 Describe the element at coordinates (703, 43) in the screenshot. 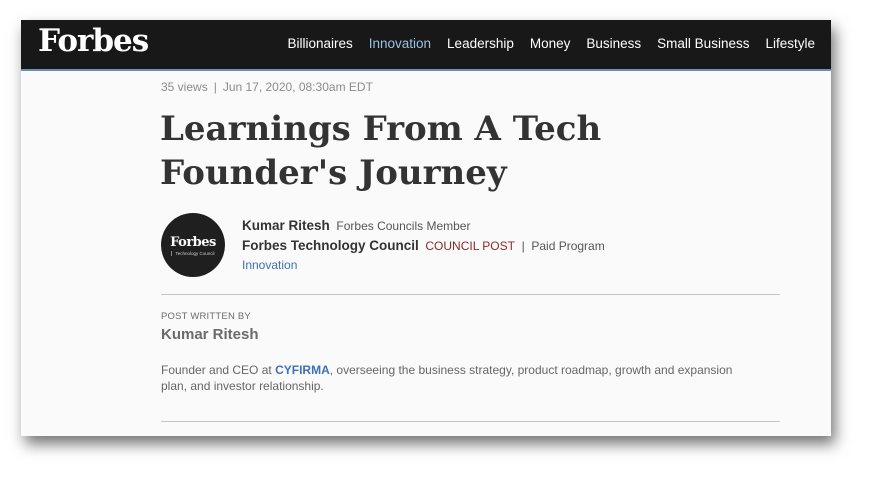

I see `nav-item-small-business: Small Business` at that location.